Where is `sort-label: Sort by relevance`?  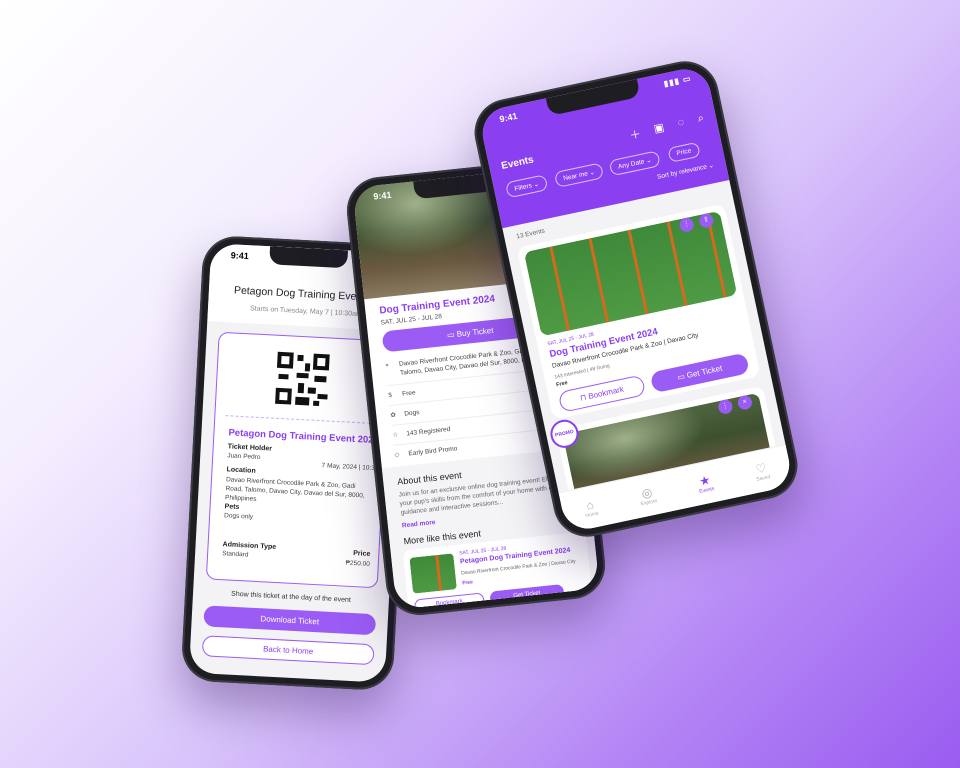 sort-label: Sort by relevance is located at coordinates (682, 172).